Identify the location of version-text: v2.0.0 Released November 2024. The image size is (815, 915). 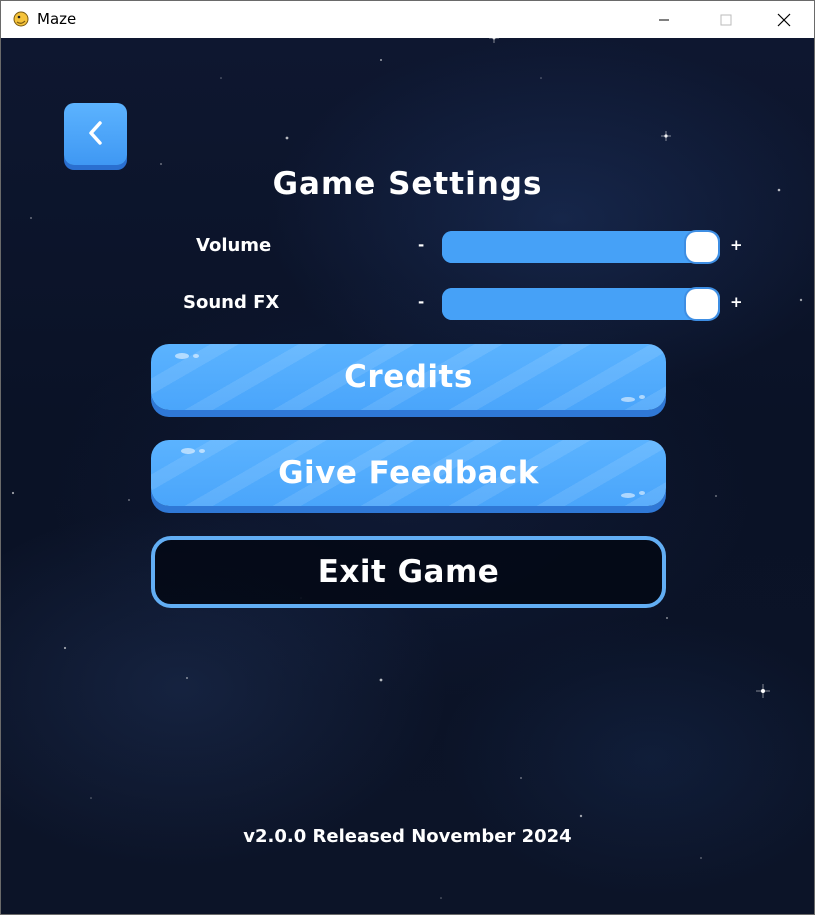
(407, 836).